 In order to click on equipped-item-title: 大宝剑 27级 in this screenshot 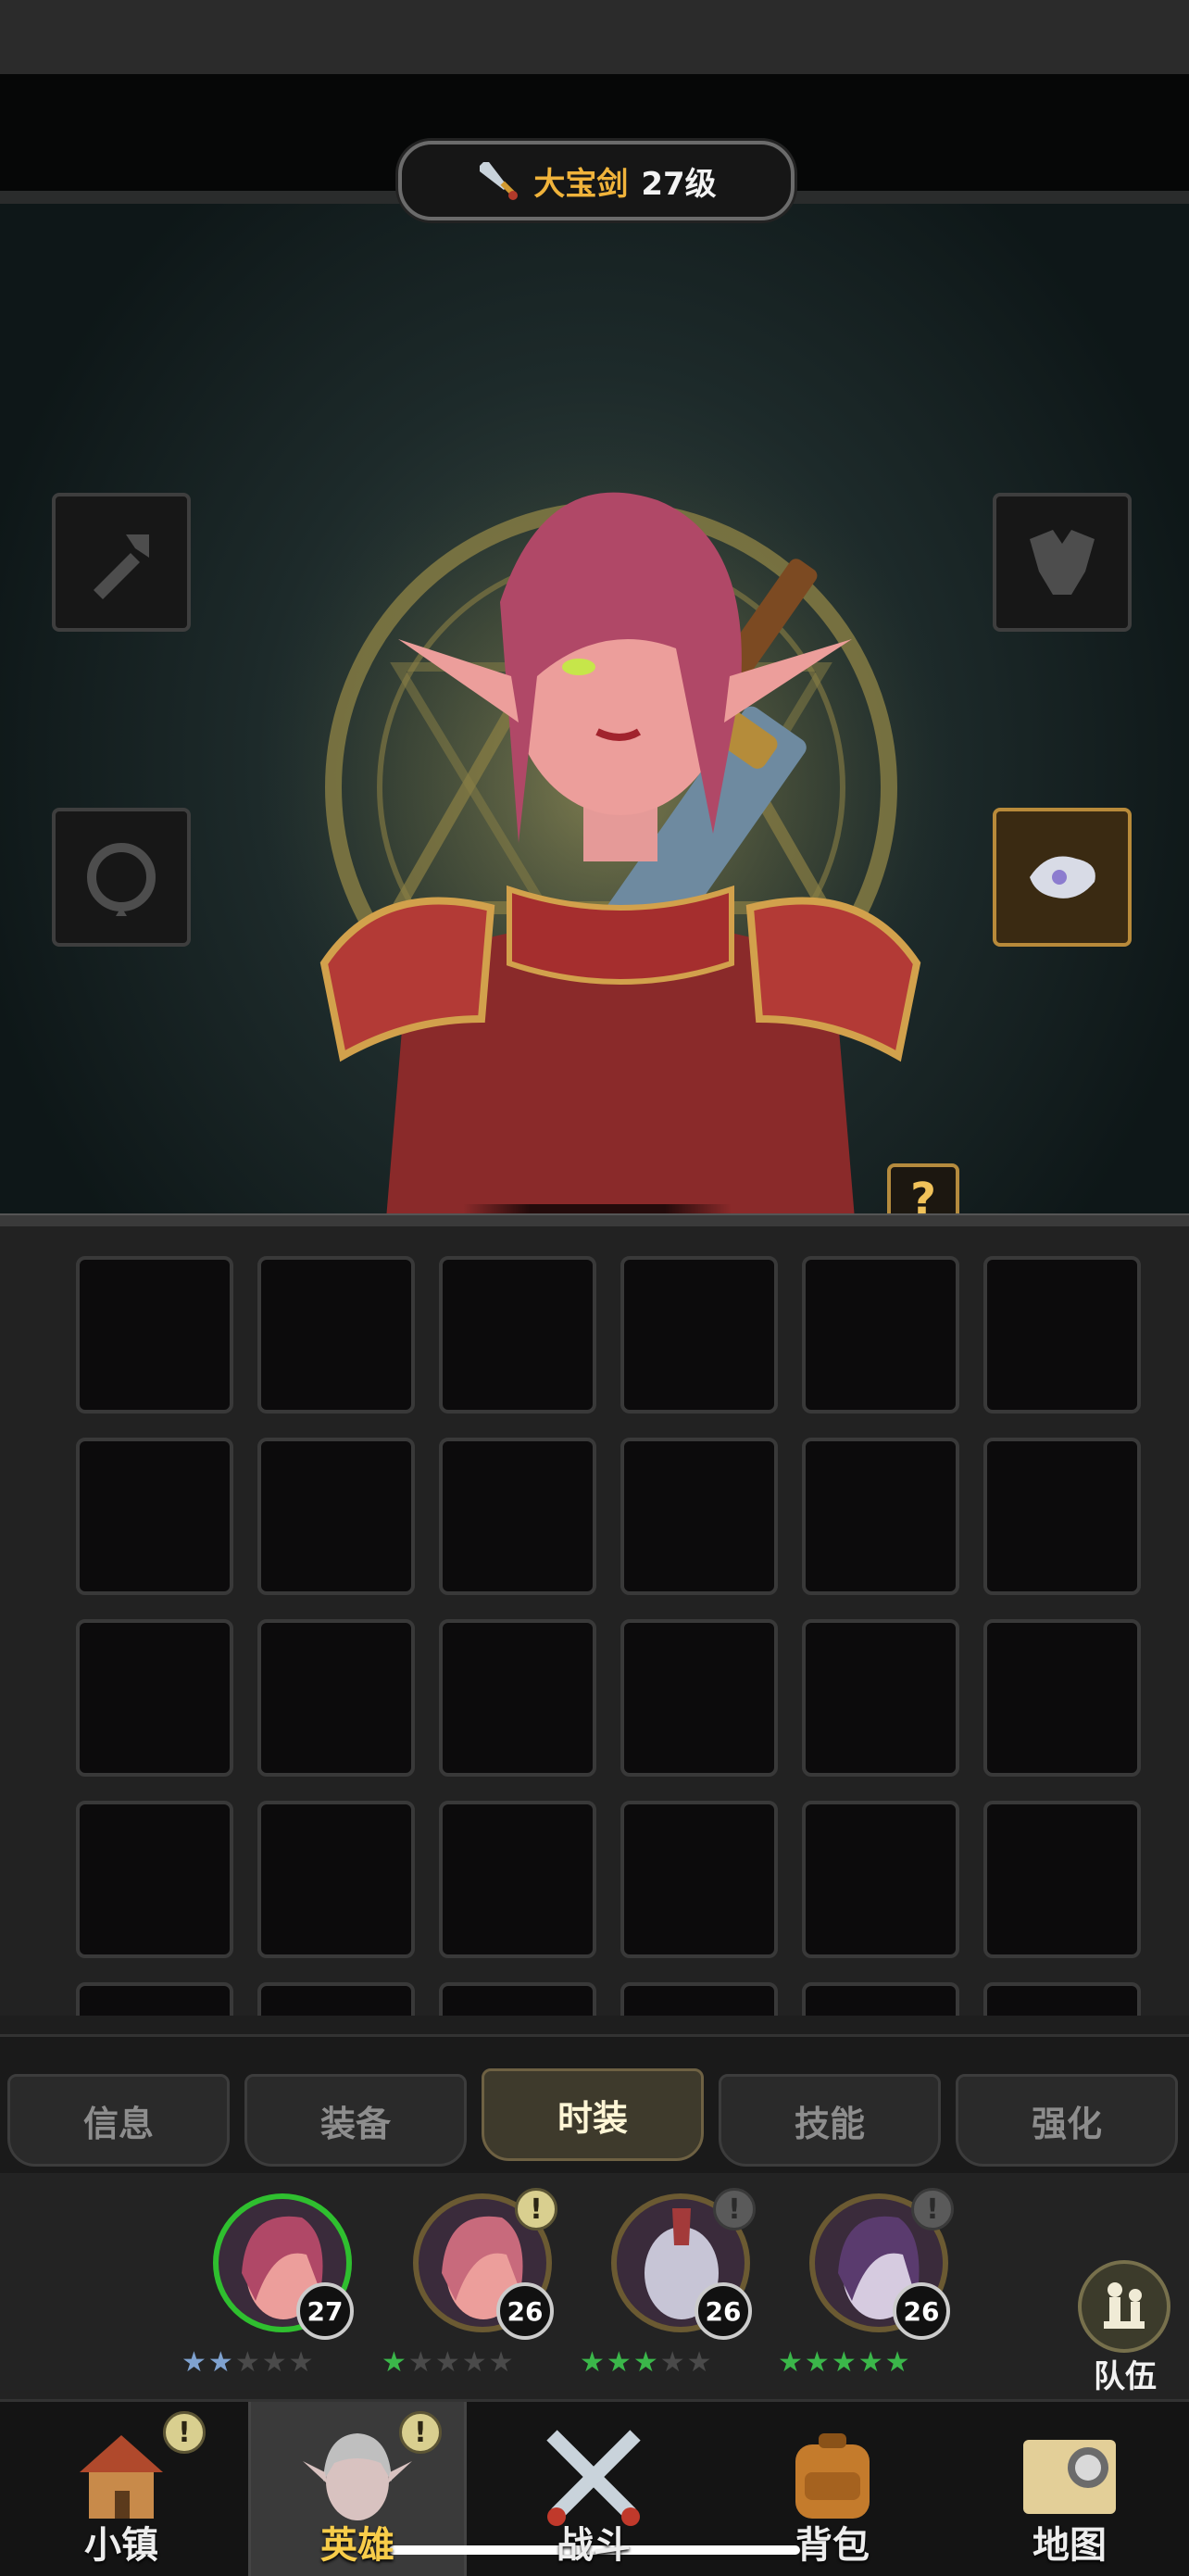, I will do `click(596, 180)`.